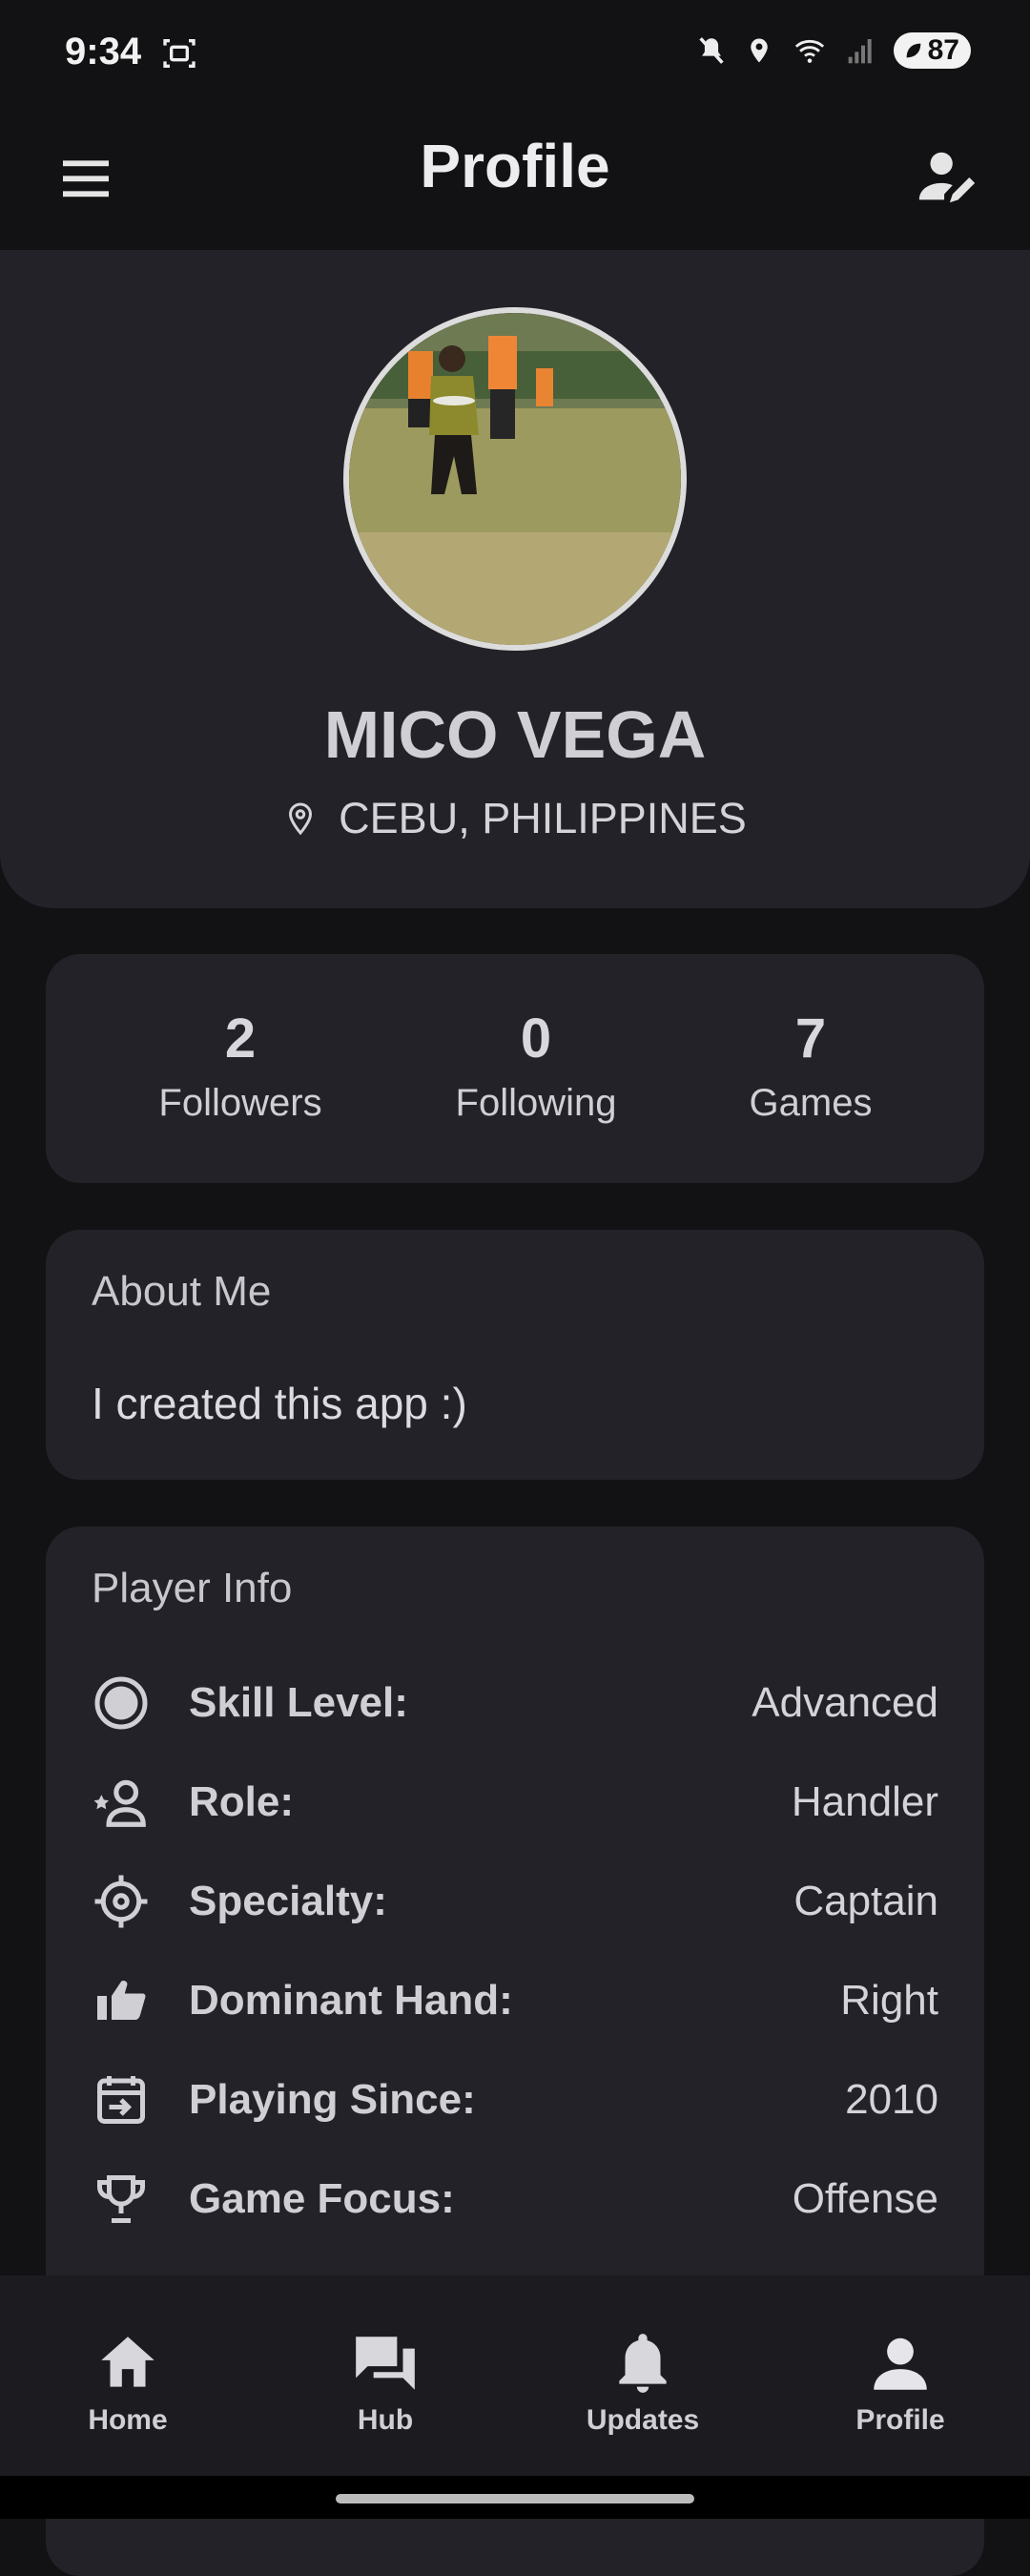  What do you see at coordinates (515, 2498) in the screenshot?
I see `home-indicator` at bounding box center [515, 2498].